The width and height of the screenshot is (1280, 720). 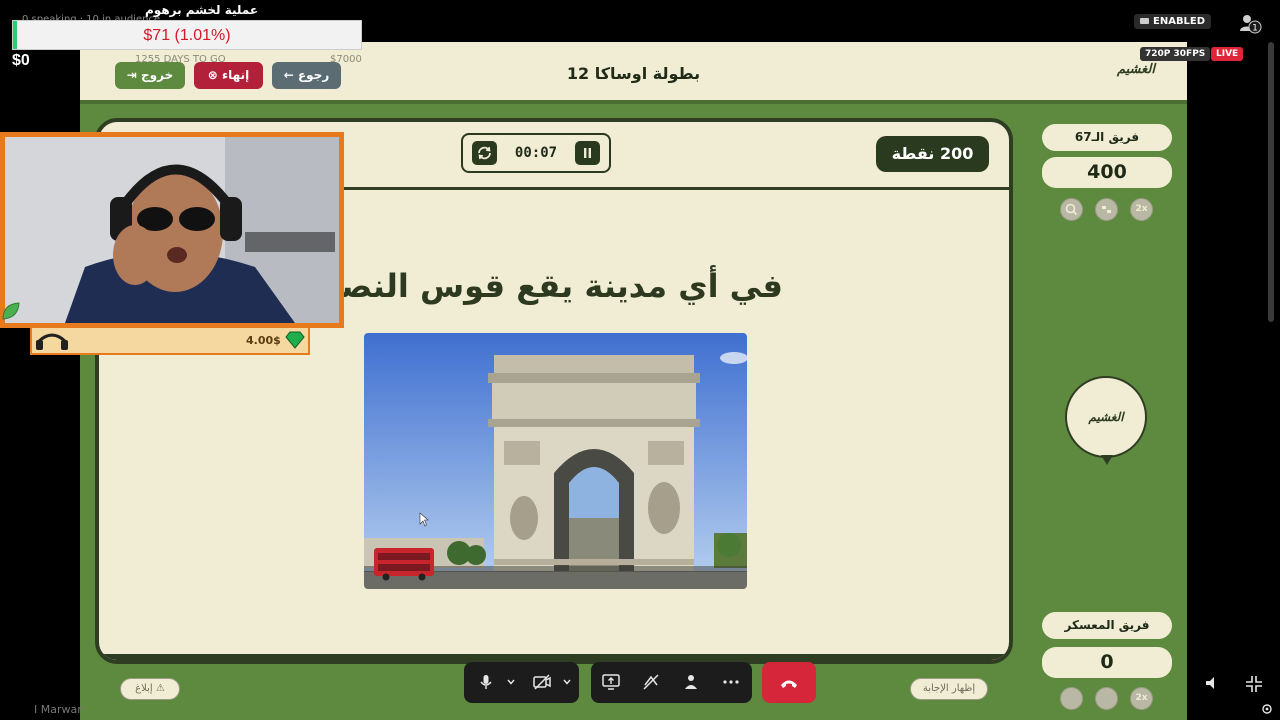 I want to click on camera-off-icon, so click(x=542, y=682).